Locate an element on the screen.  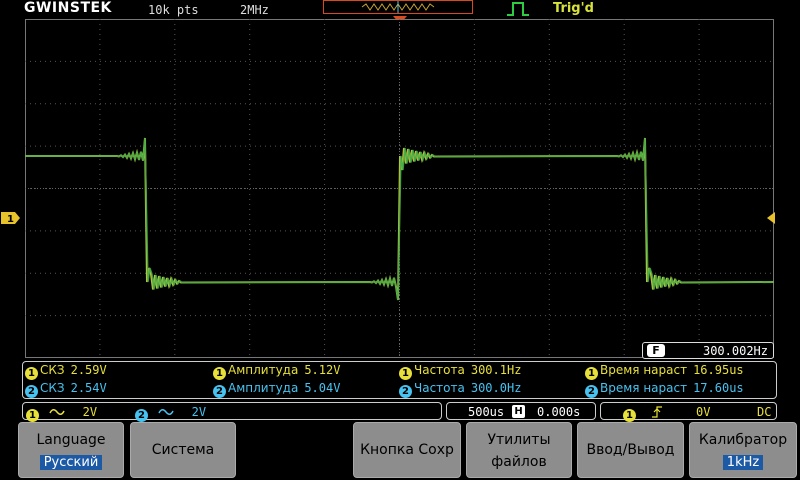
io-softkey: Ввод/Вывод is located at coordinates (630, 450).